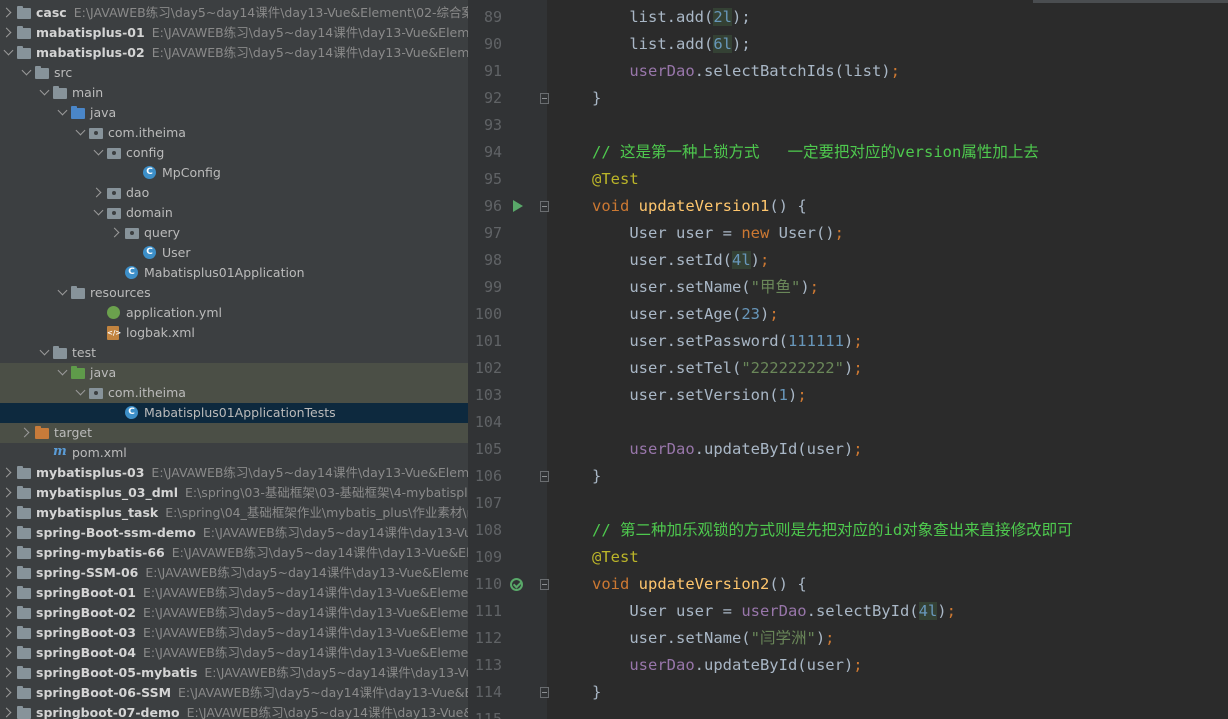  What do you see at coordinates (174, 313) in the screenshot?
I see `tree-item-label: application.yml` at bounding box center [174, 313].